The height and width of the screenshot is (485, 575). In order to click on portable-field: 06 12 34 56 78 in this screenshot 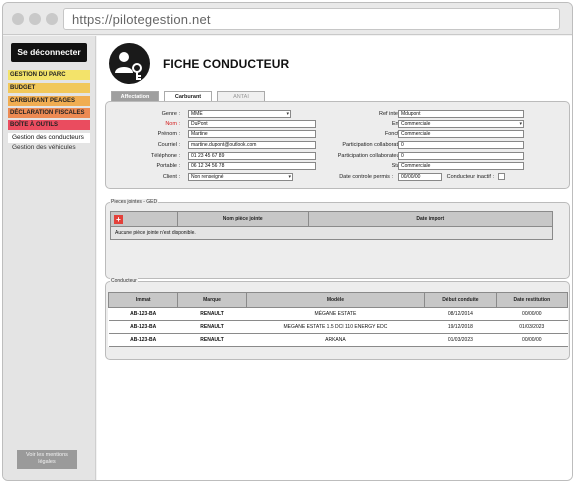, I will do `click(252, 166)`.